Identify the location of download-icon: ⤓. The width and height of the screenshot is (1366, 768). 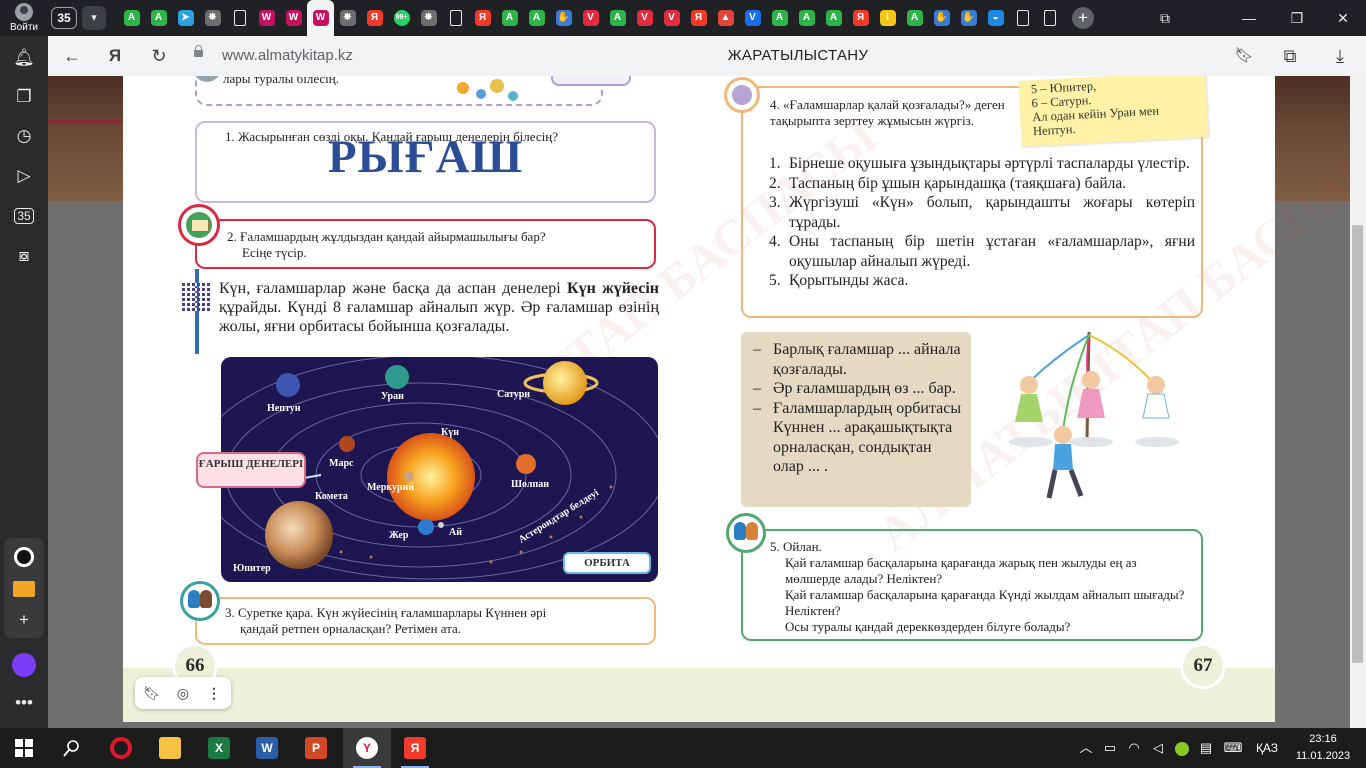
(1340, 56).